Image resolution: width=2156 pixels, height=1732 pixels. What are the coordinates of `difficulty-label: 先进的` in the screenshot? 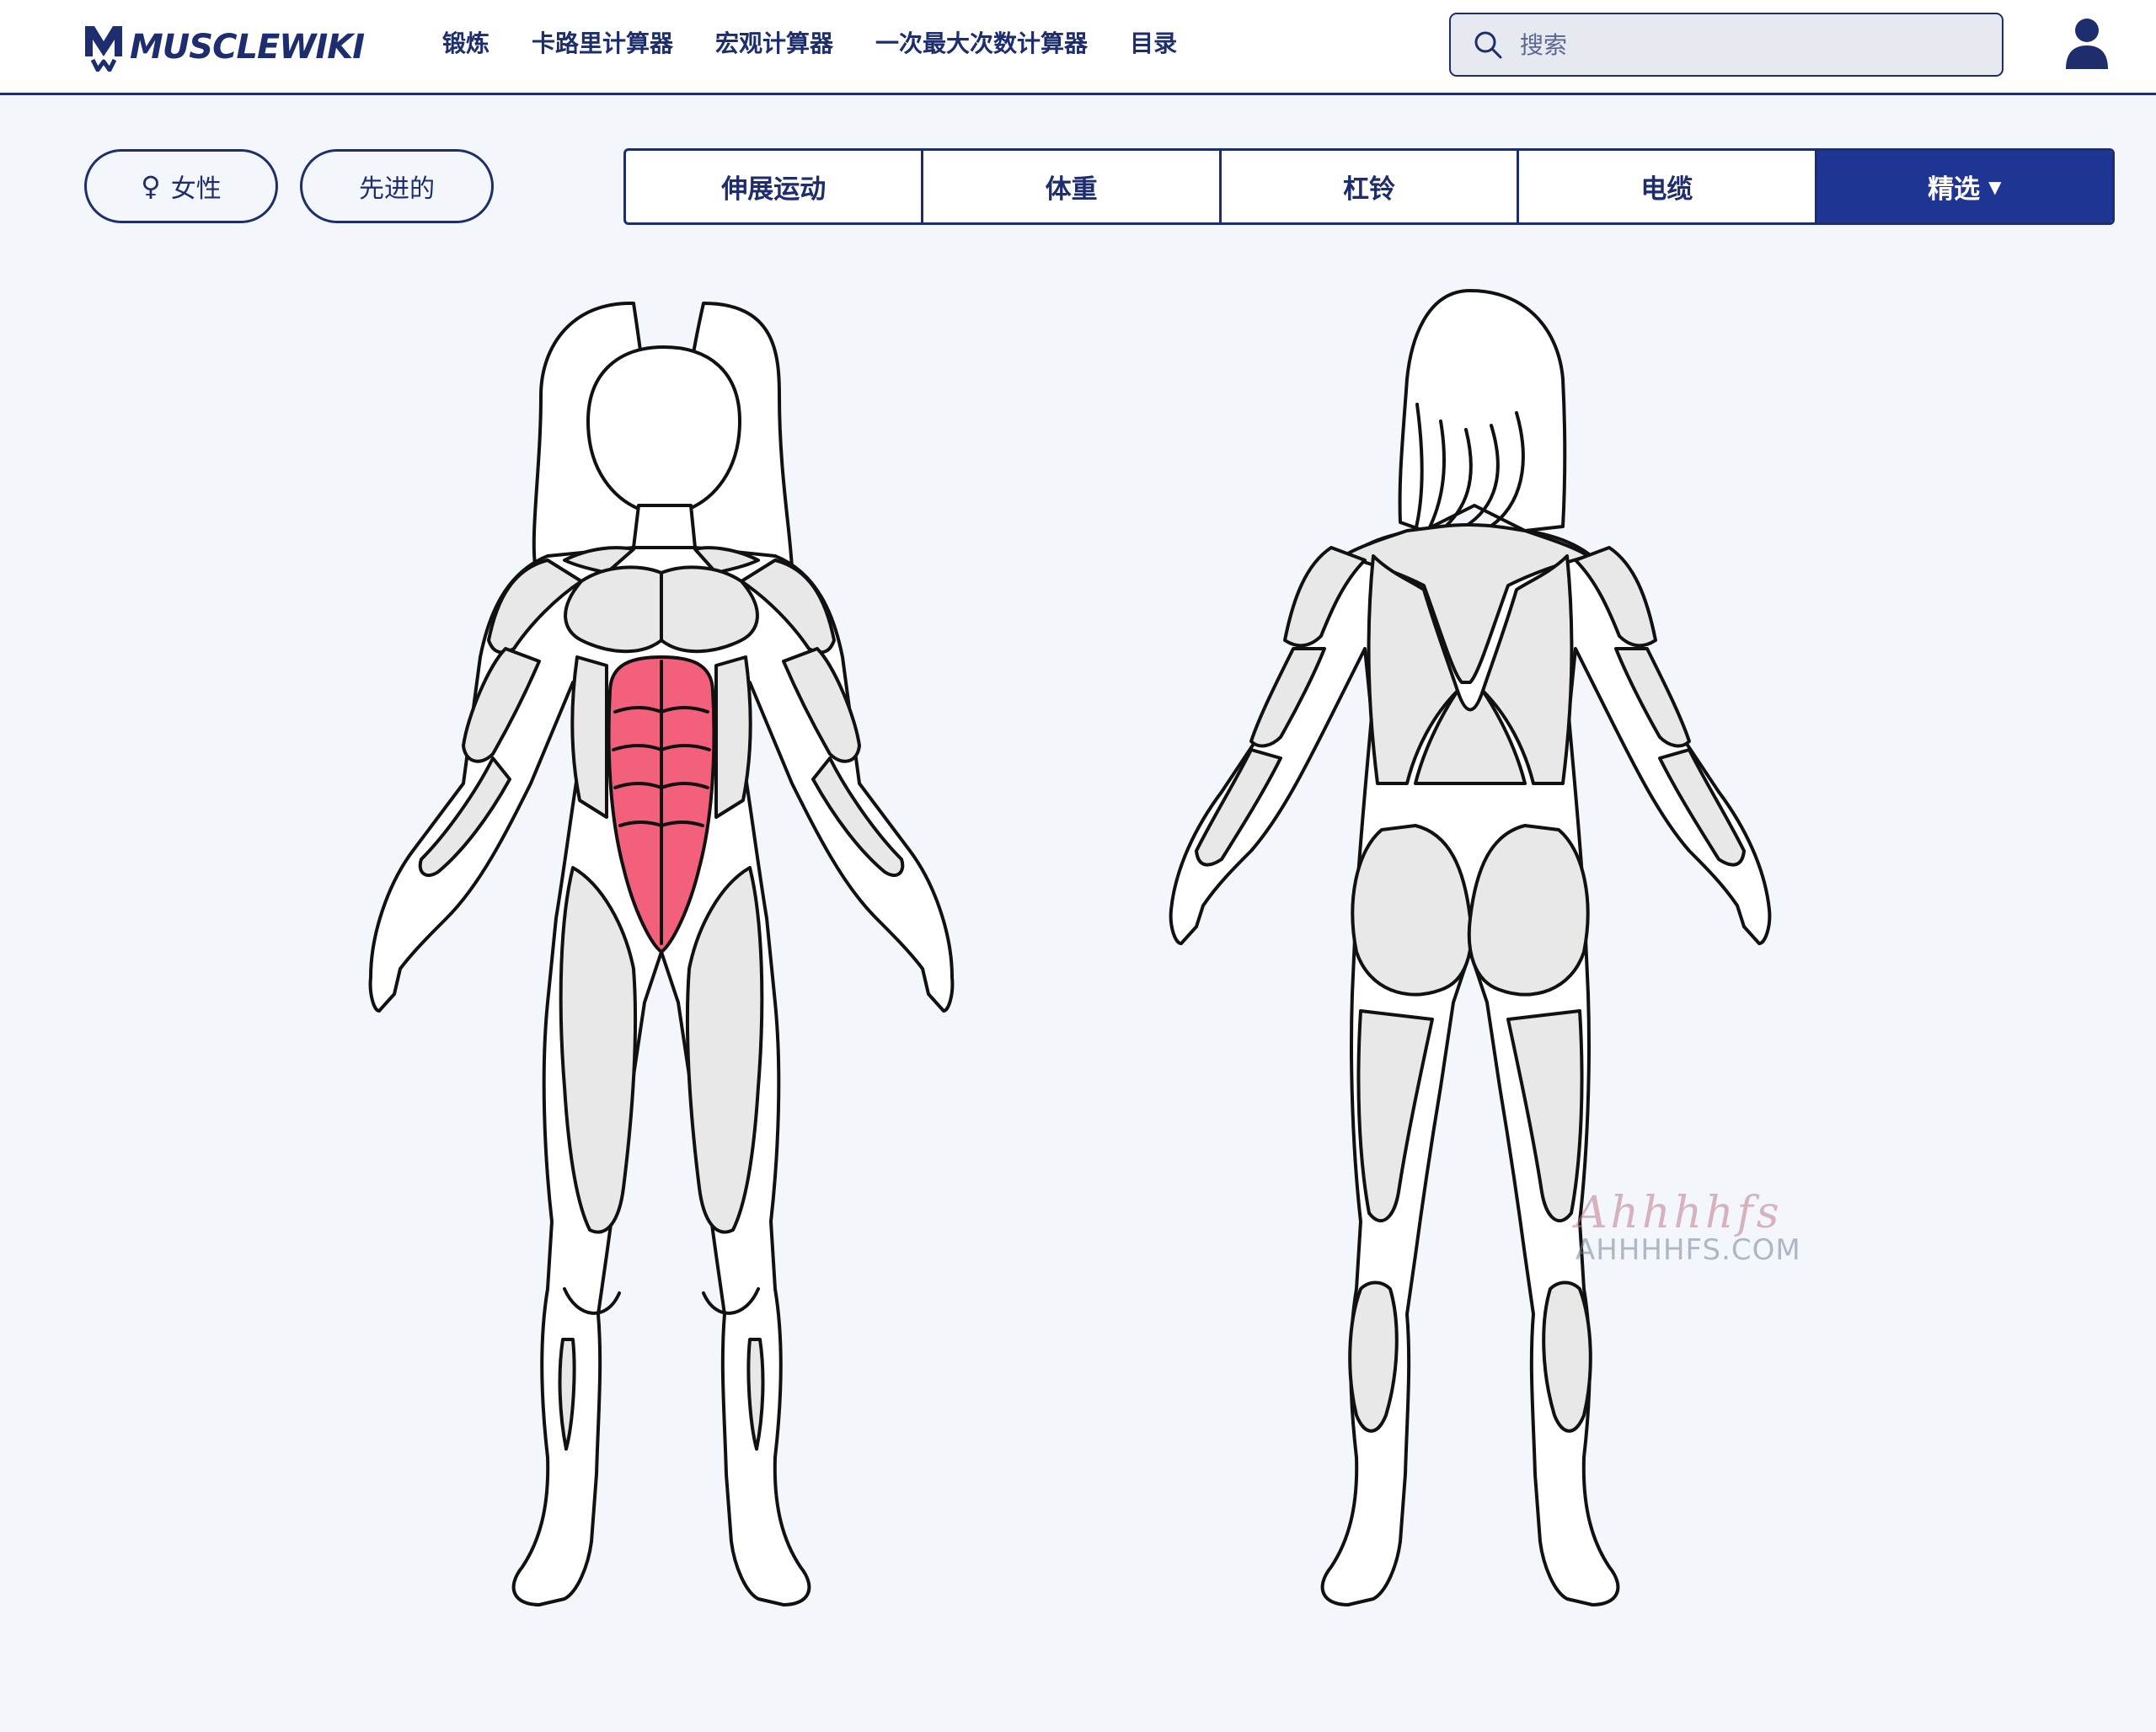 It's located at (397, 189).